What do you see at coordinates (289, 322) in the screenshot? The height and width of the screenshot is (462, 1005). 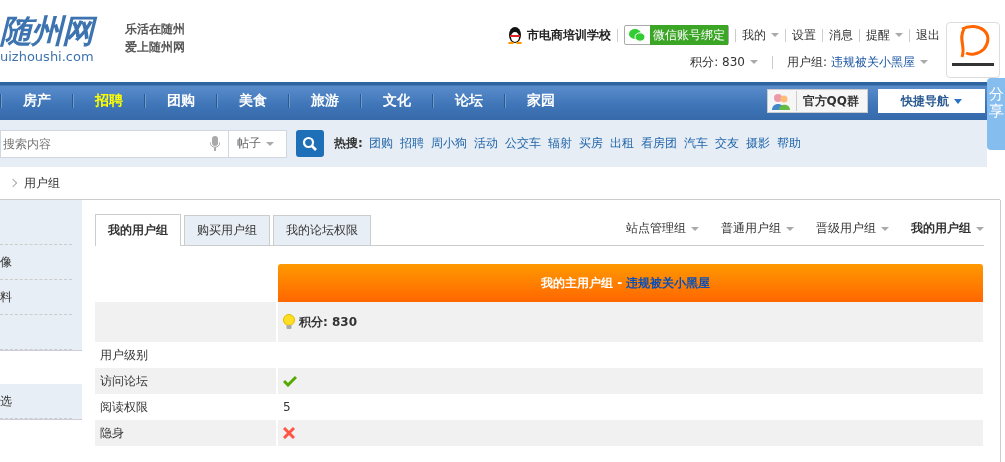 I see `lightbulb-icon` at bounding box center [289, 322].